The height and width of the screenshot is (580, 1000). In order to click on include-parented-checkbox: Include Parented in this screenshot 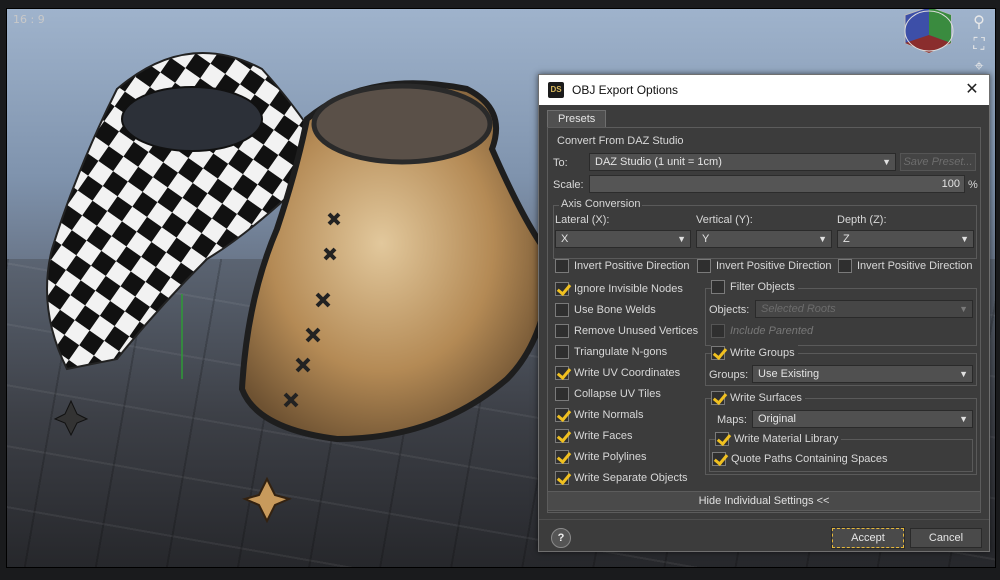, I will do `click(762, 331)`.